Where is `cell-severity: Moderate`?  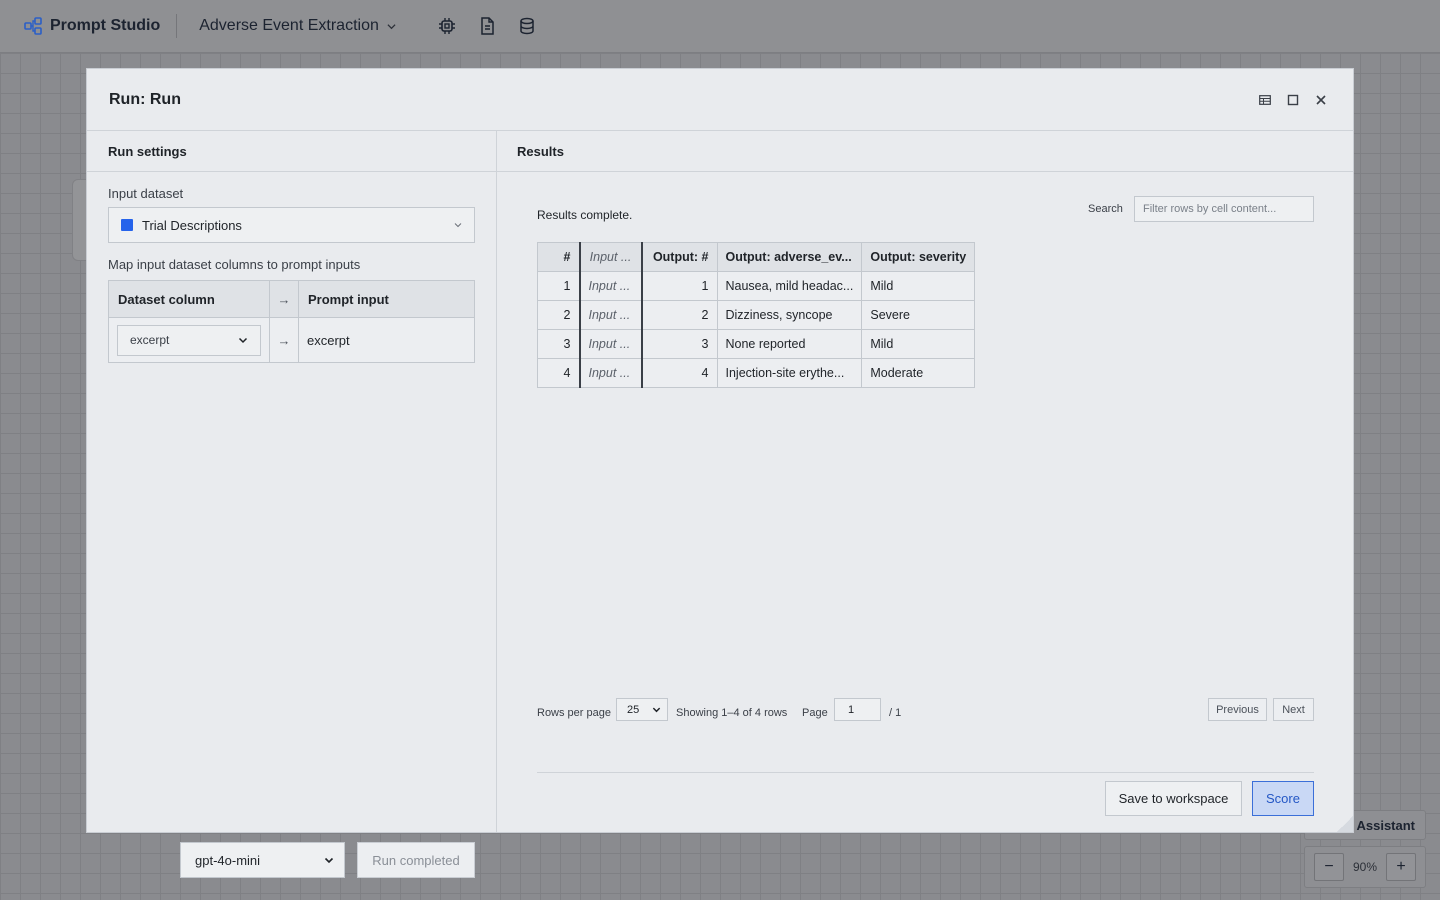 cell-severity: Moderate is located at coordinates (918, 373).